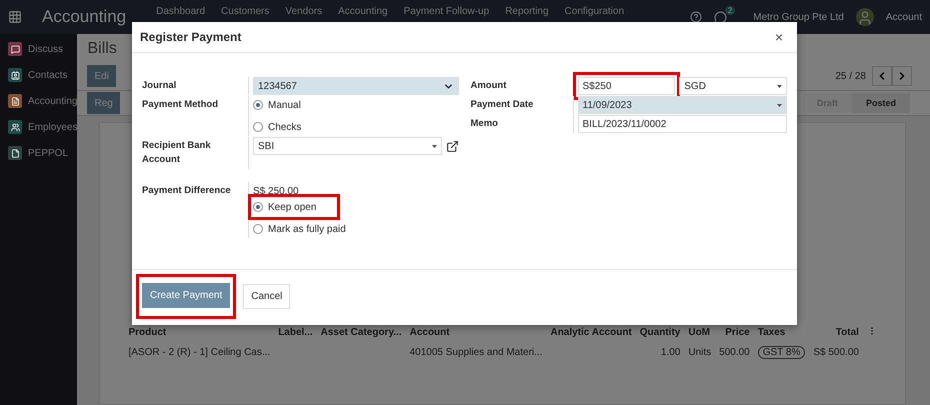 Image resolution: width=930 pixels, height=405 pixels. Describe the element at coordinates (627, 86) in the screenshot. I see `amount-field: S$250` at that location.